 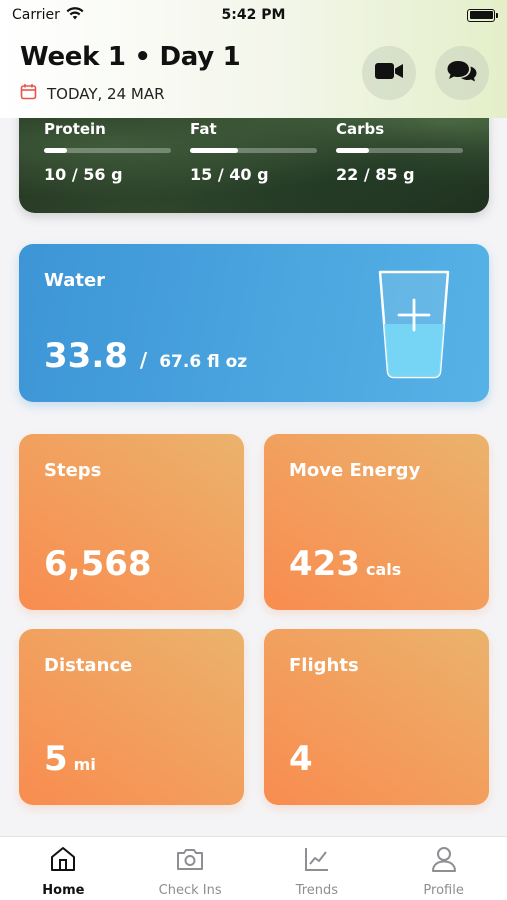 I want to click on person-icon, so click(x=444, y=861).